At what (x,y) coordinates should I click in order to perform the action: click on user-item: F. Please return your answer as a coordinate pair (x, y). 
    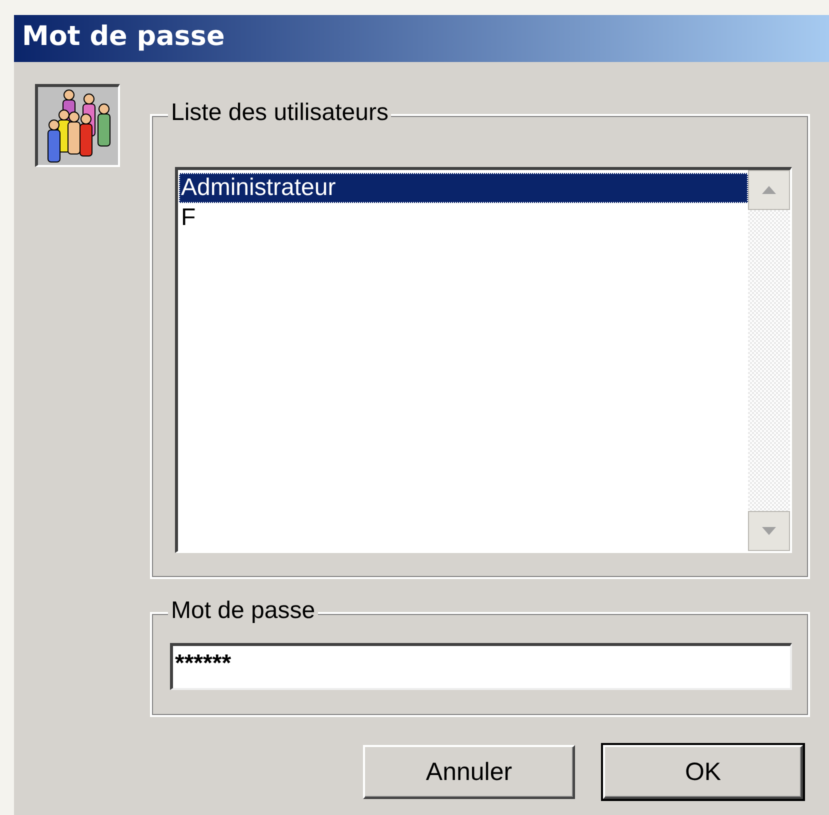
    Looking at the image, I should click on (463, 218).